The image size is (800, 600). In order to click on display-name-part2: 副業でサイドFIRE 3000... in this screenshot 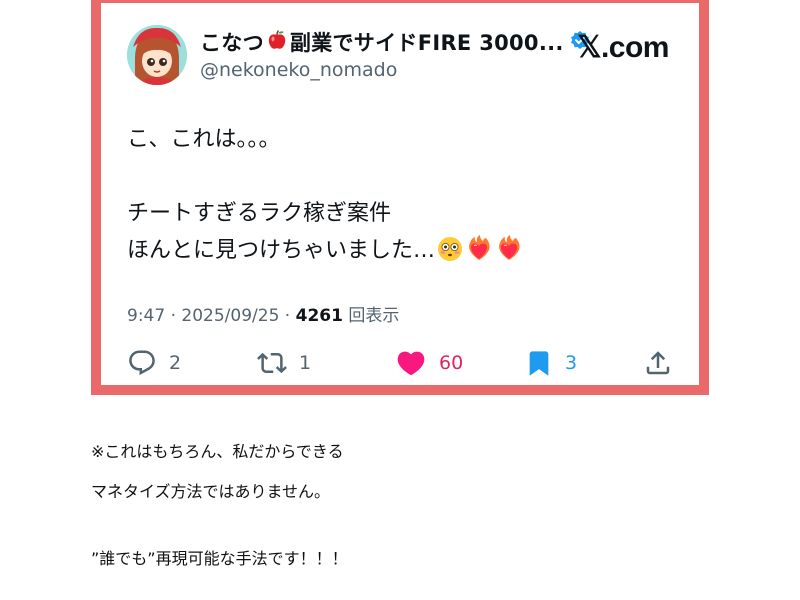, I will do `click(426, 43)`.